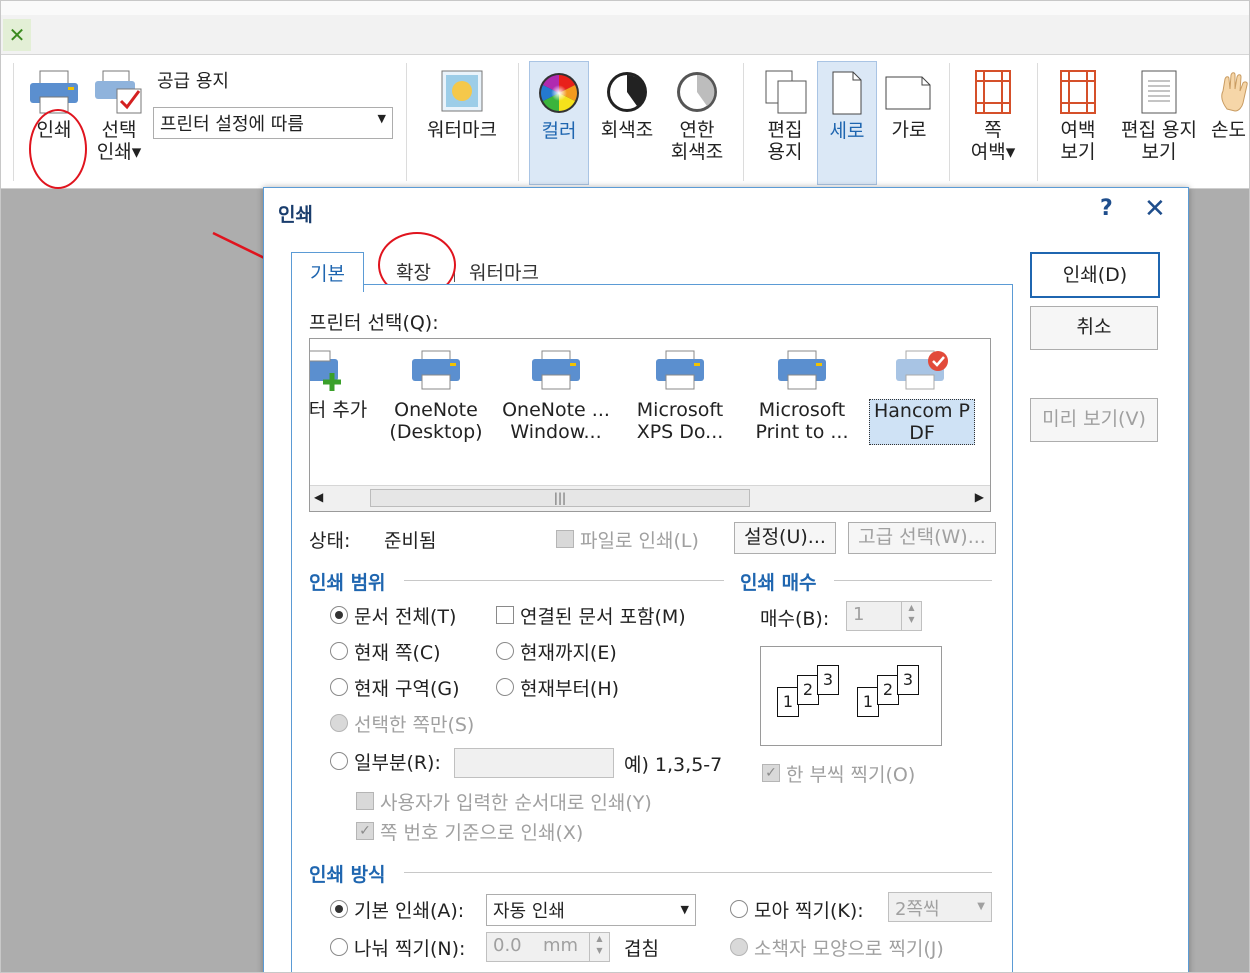 The height and width of the screenshot is (973, 1250). What do you see at coordinates (1078, 116) in the screenshot?
I see `margin-view-button: 여백 보기` at bounding box center [1078, 116].